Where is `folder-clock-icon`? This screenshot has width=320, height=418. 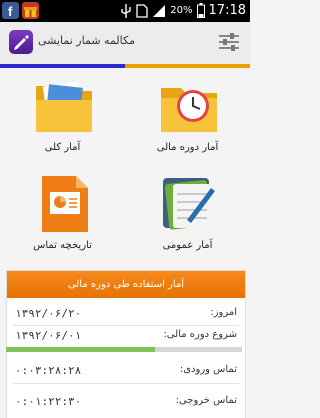 folder-clock-icon is located at coordinates (189, 110).